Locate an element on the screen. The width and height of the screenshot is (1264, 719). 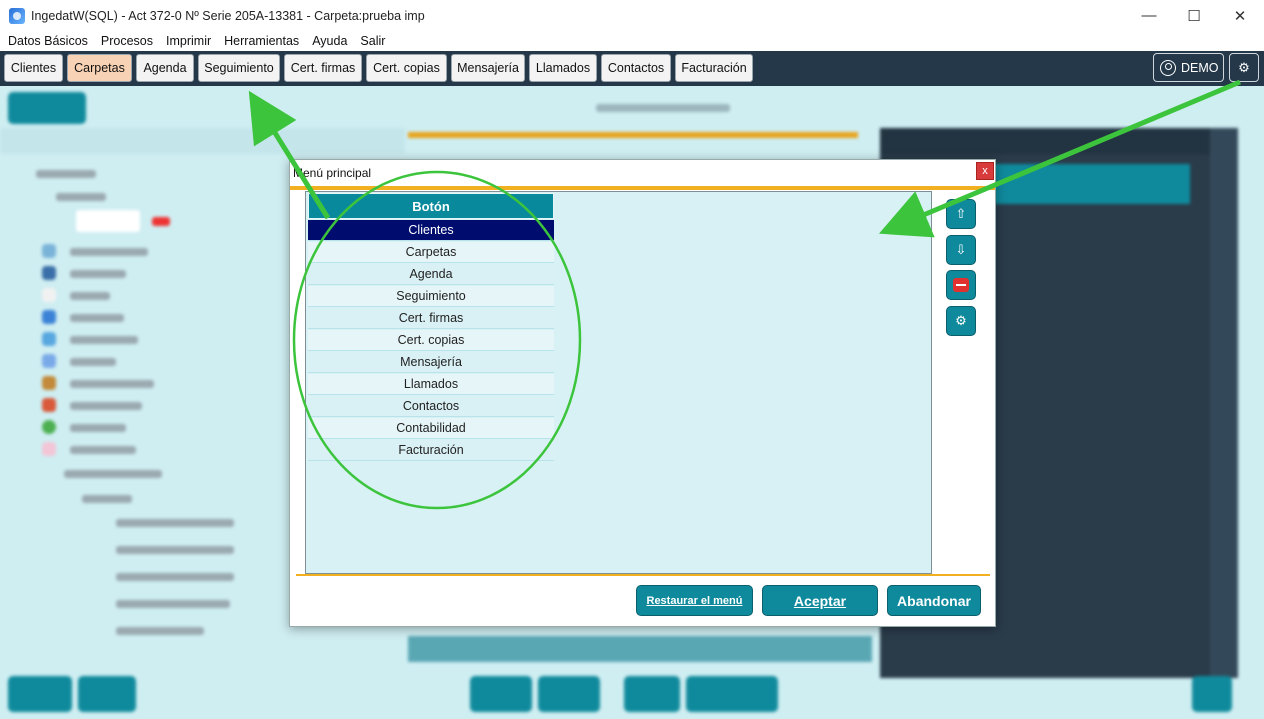
settings-gear-button: ⚙ is located at coordinates (1244, 67).